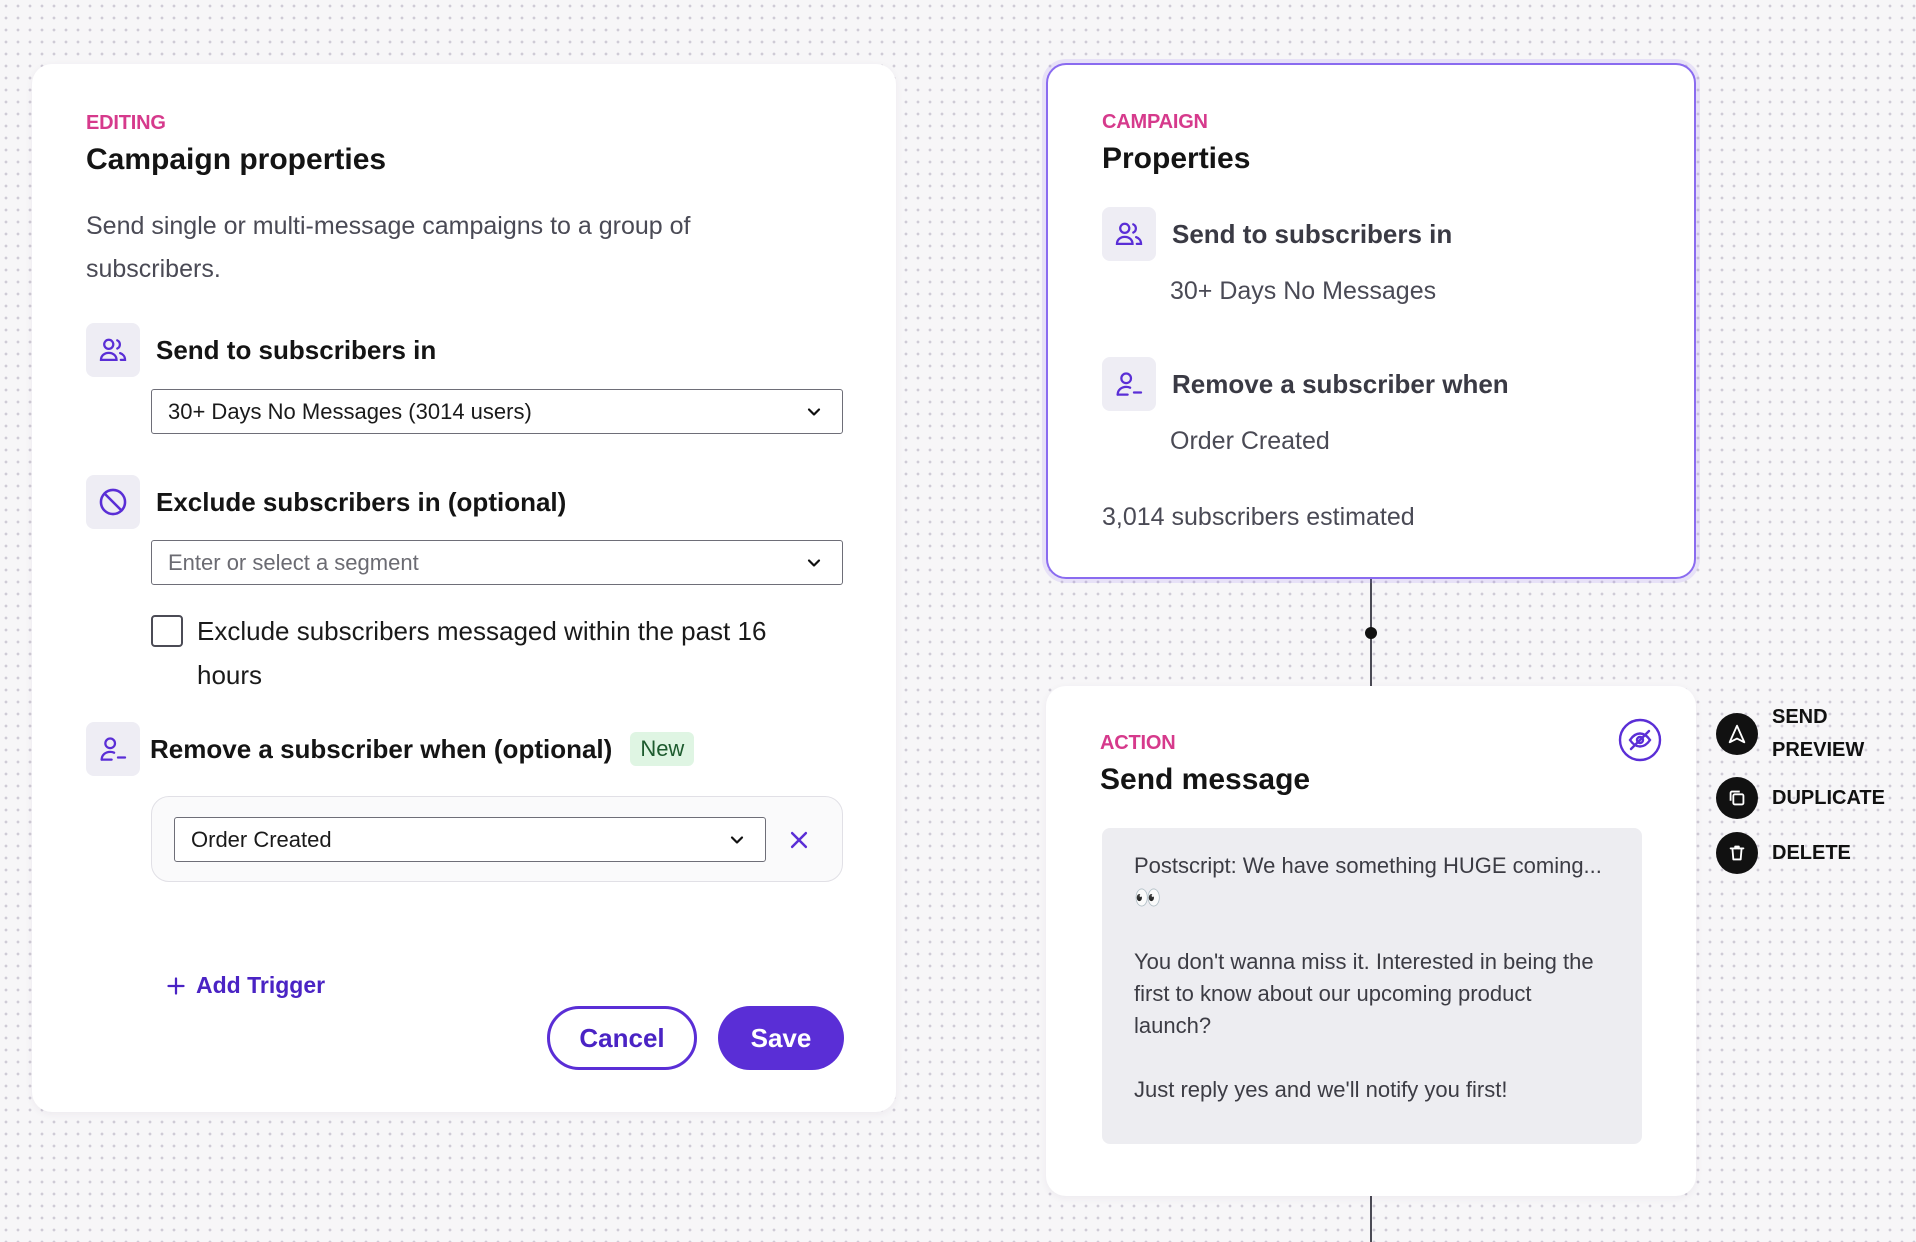 The width and height of the screenshot is (1916, 1242). What do you see at coordinates (1811, 852) in the screenshot?
I see `delete-label: DELETE` at bounding box center [1811, 852].